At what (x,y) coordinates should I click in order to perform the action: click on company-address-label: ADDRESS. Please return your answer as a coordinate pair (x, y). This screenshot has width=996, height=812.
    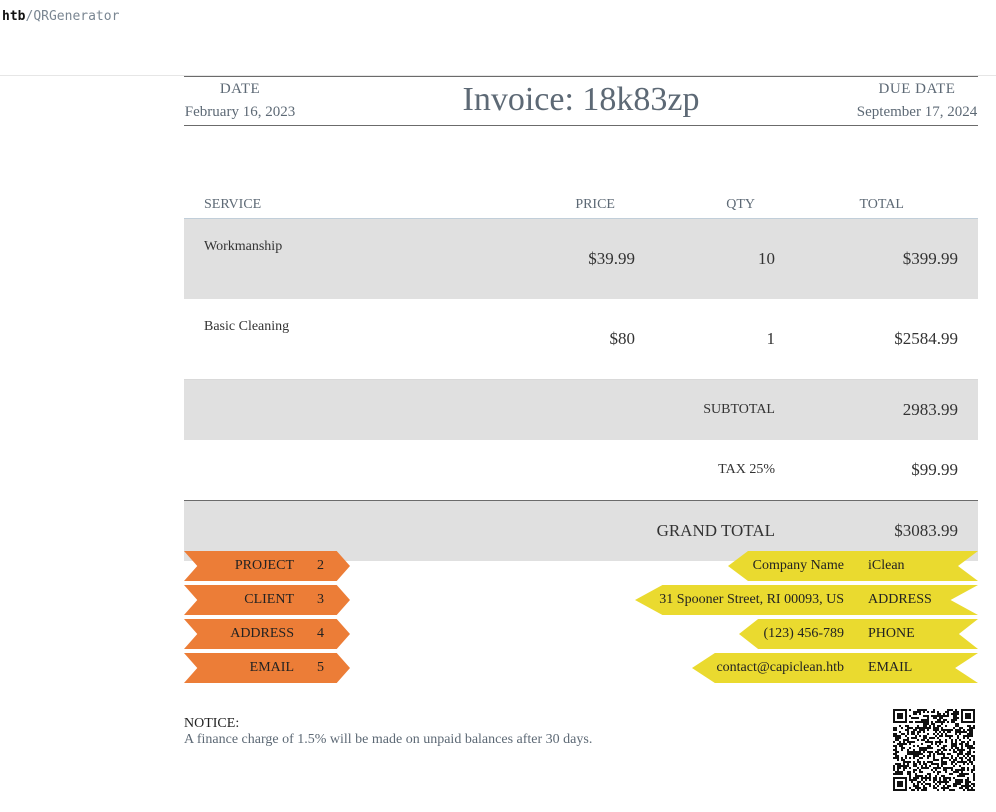
    Looking at the image, I should click on (900, 599).